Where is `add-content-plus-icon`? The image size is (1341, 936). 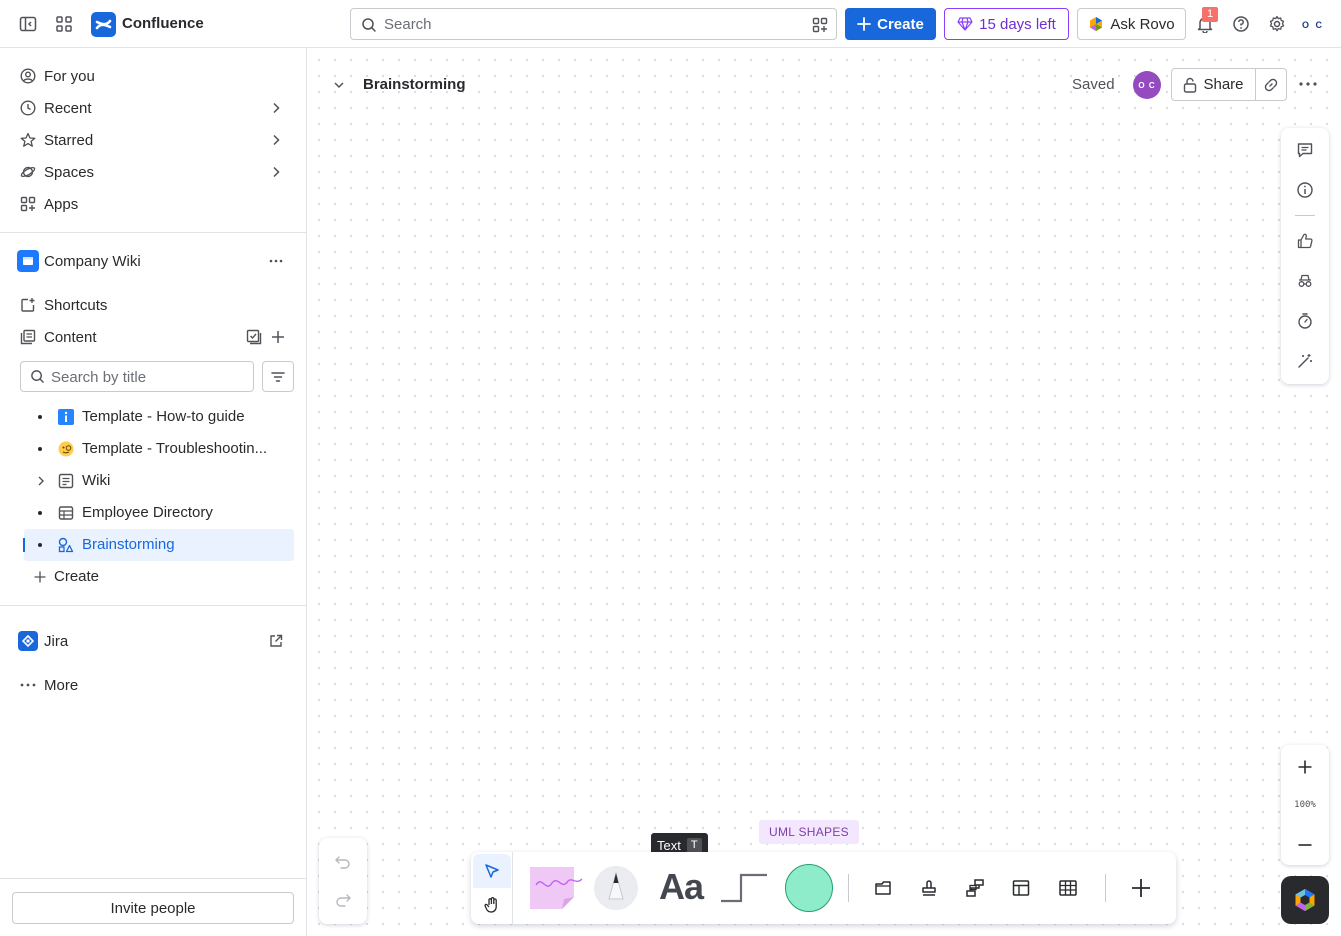 add-content-plus-icon is located at coordinates (278, 337).